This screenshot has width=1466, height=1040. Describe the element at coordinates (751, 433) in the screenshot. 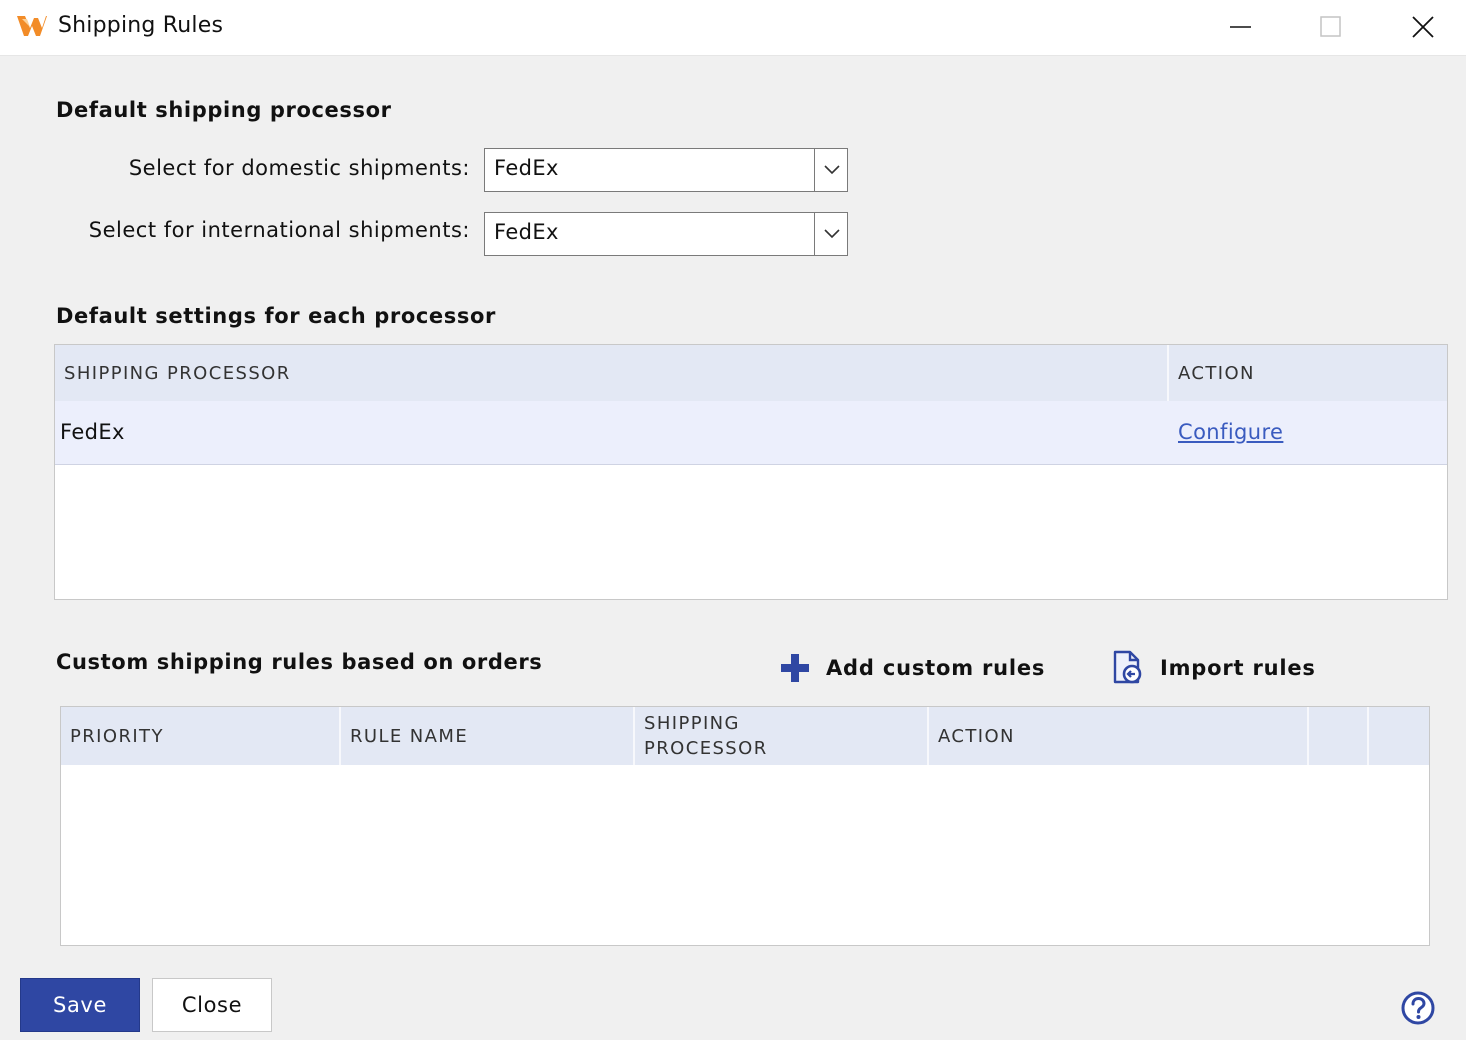

I see `table-row: FedEx Configure` at that location.